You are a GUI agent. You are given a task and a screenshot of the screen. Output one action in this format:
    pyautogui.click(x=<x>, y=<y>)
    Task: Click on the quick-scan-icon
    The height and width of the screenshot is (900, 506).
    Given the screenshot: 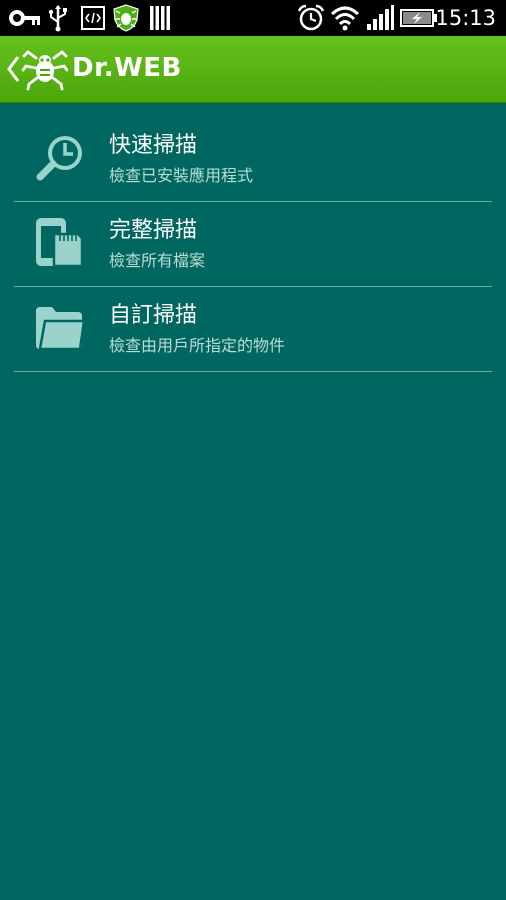 What is the action you would take?
    pyautogui.click(x=59, y=158)
    